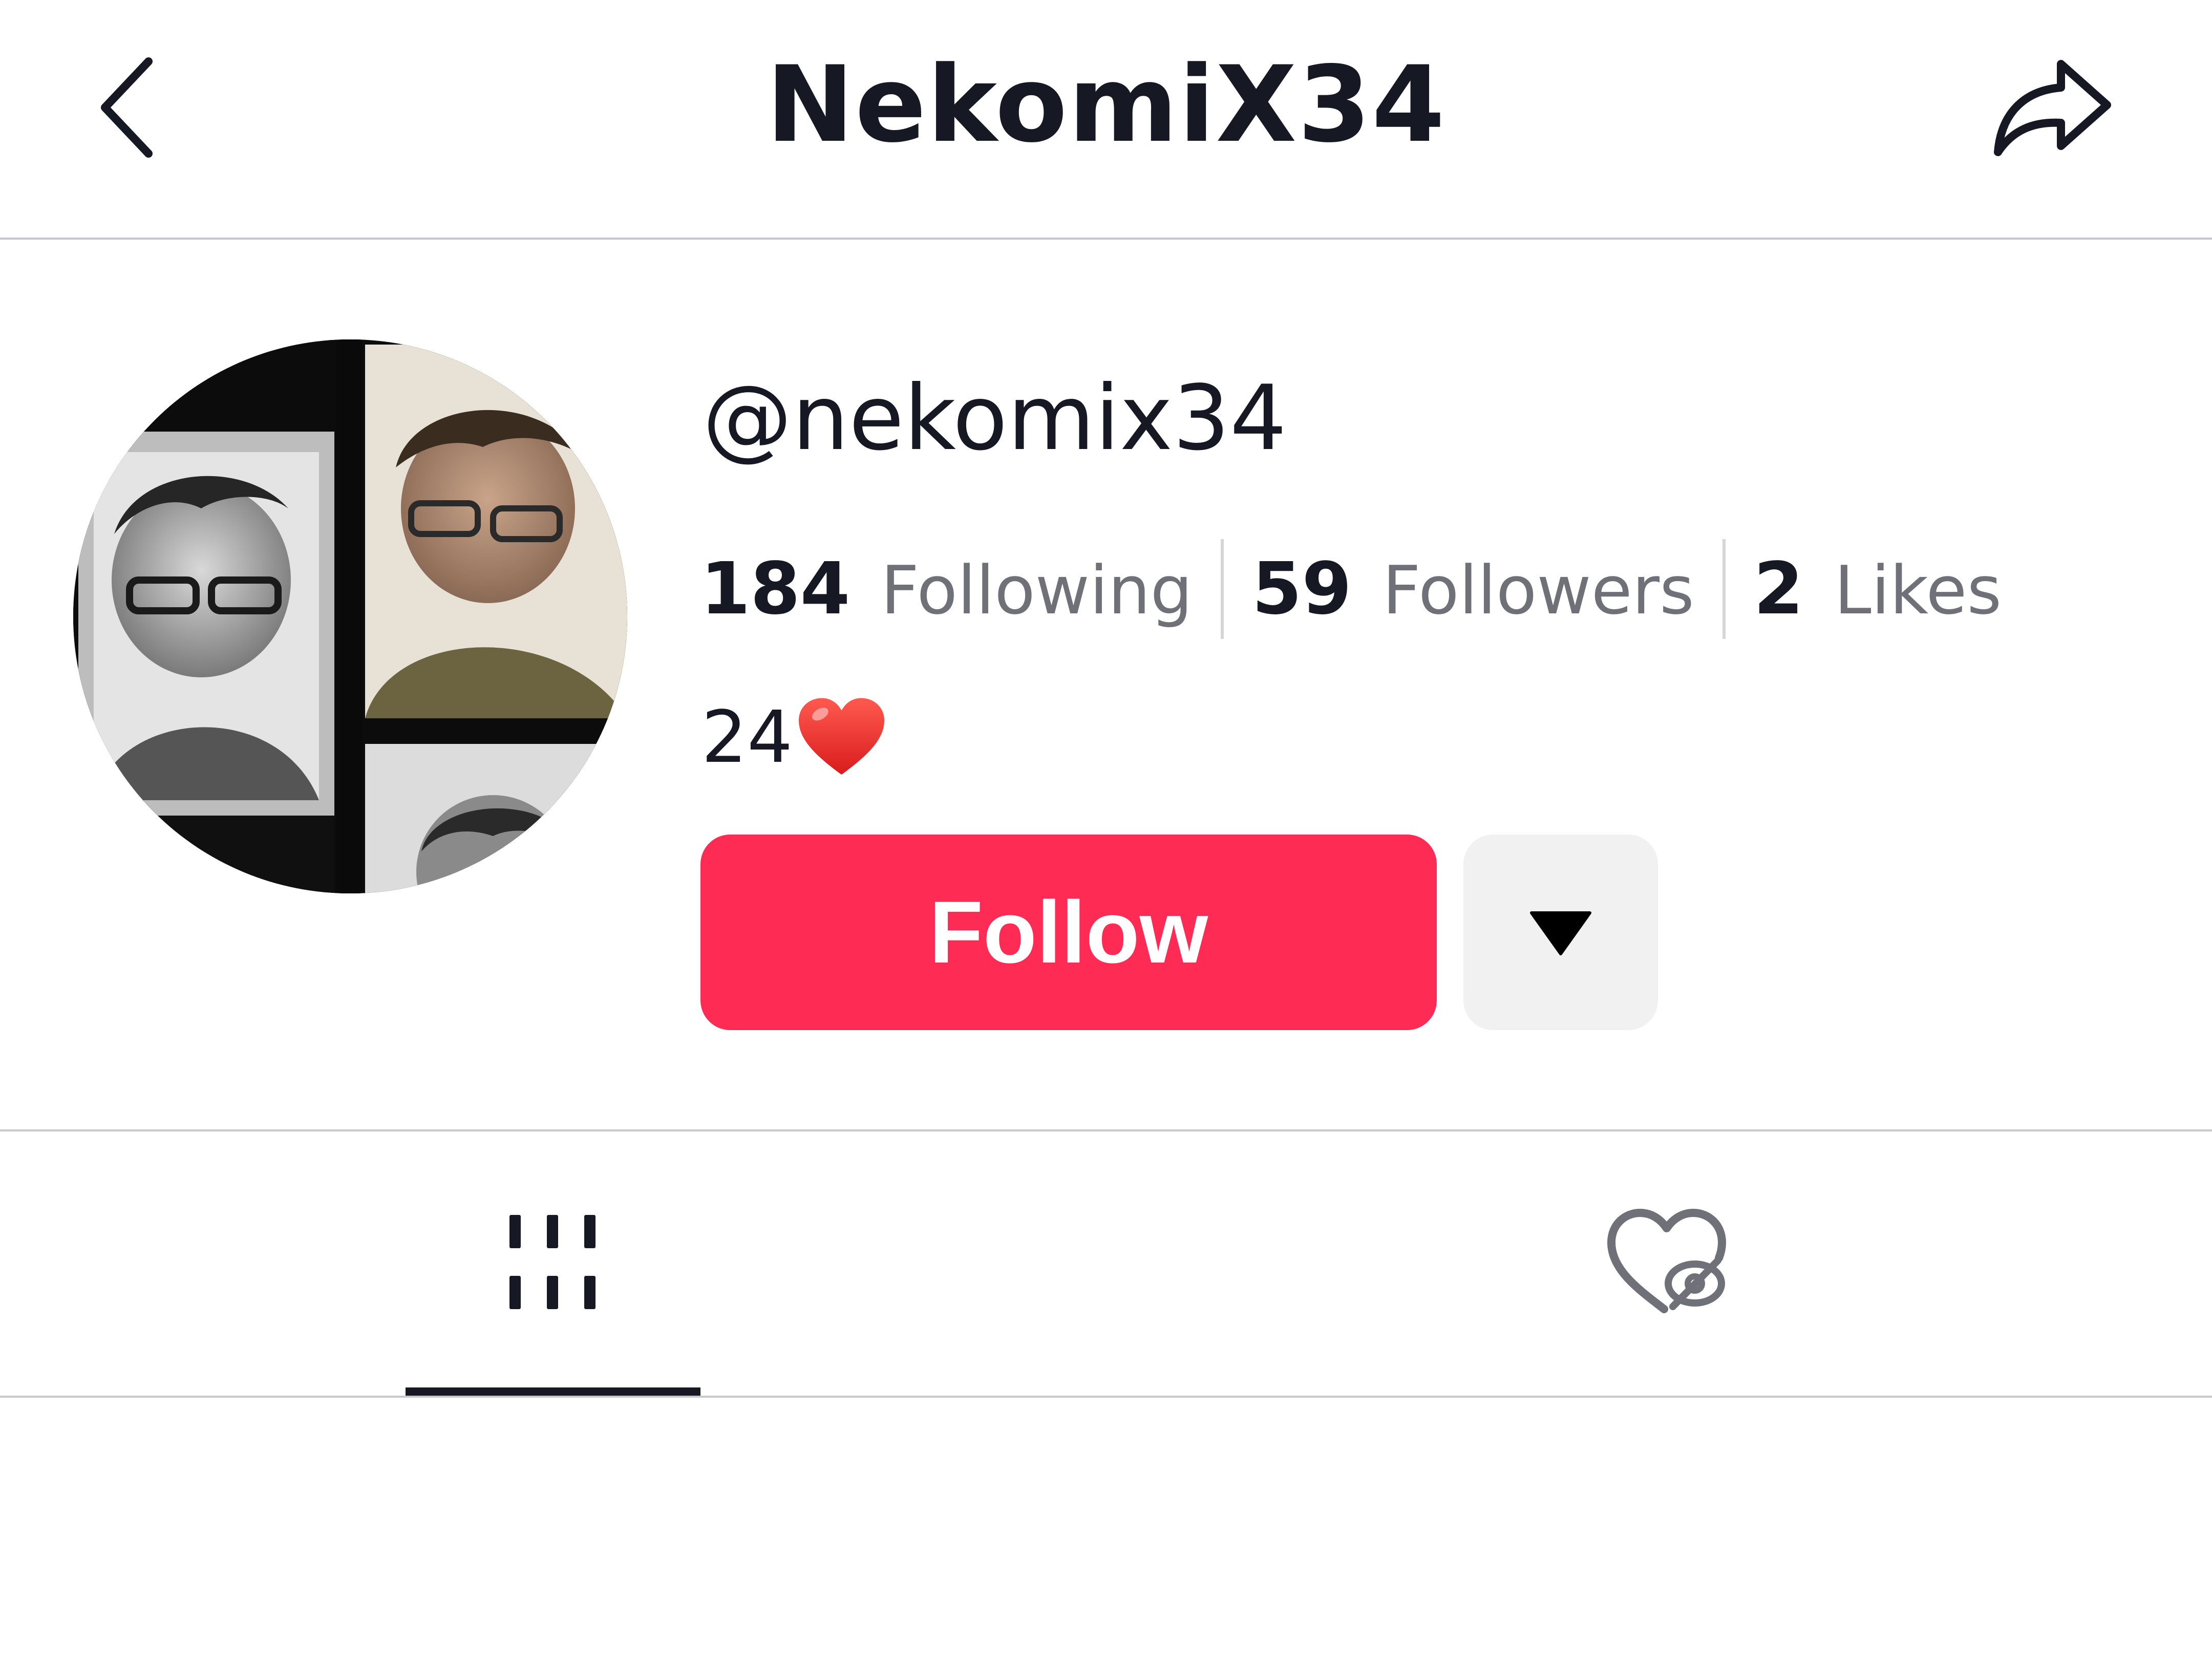 This screenshot has width=2212, height=1667. Describe the element at coordinates (1667, 1261) in the screenshot. I see `heart-hidden-icon` at that location.